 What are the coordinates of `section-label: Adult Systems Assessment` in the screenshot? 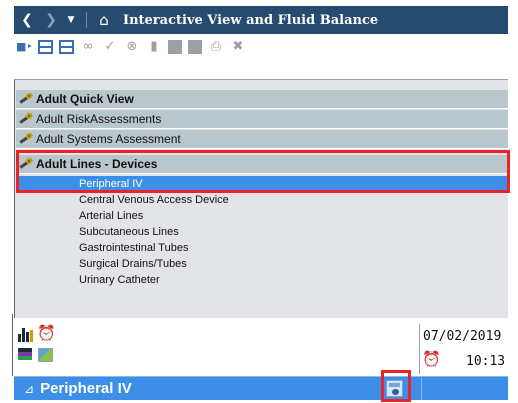 It's located at (108, 139).